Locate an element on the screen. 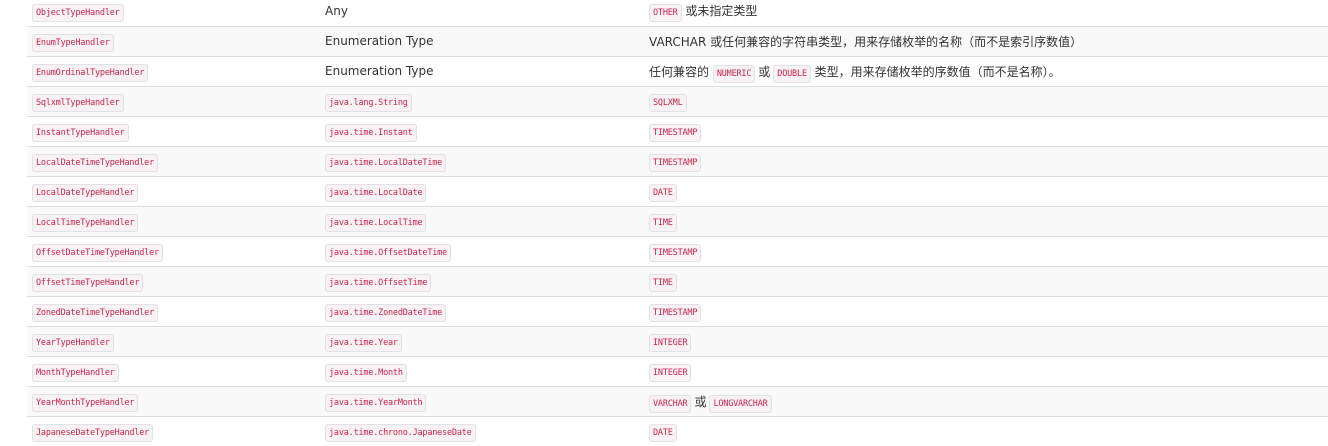 The width and height of the screenshot is (1328, 446). java-type-cell: java.time.OffsetDateTime is located at coordinates (482, 251).